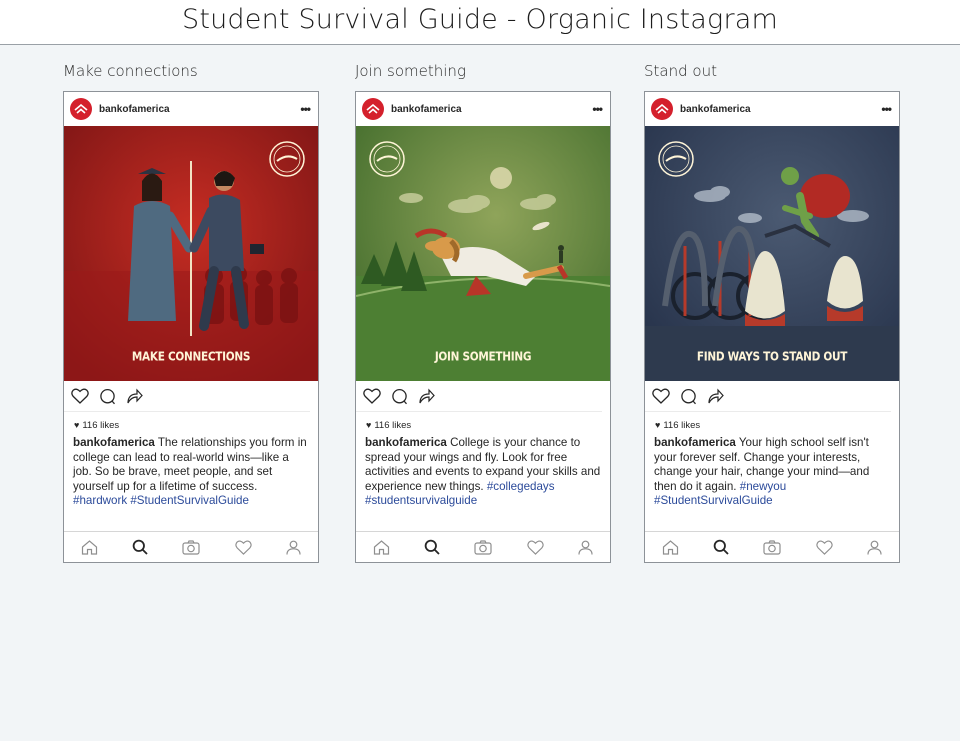  I want to click on post-image: FIND WAYS TO STAND OUT, so click(772, 253).